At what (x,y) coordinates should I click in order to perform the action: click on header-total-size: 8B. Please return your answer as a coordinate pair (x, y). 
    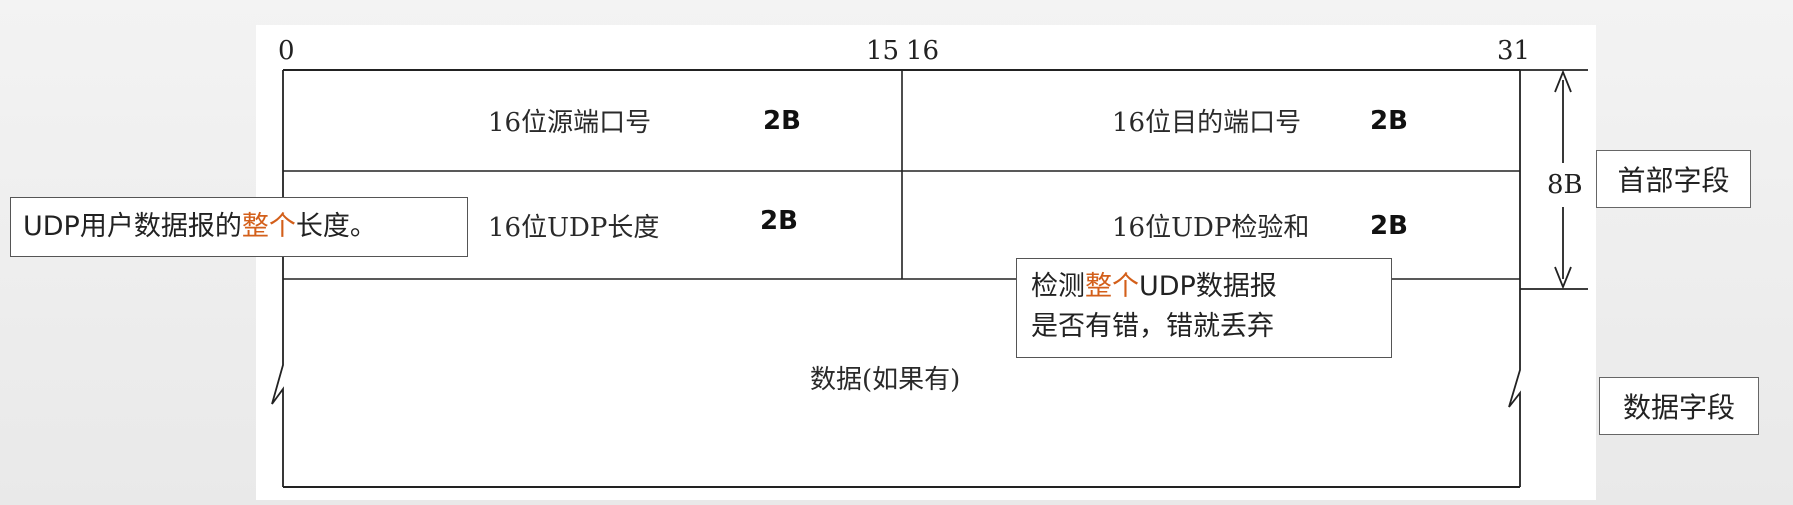
    Looking at the image, I should click on (1565, 185).